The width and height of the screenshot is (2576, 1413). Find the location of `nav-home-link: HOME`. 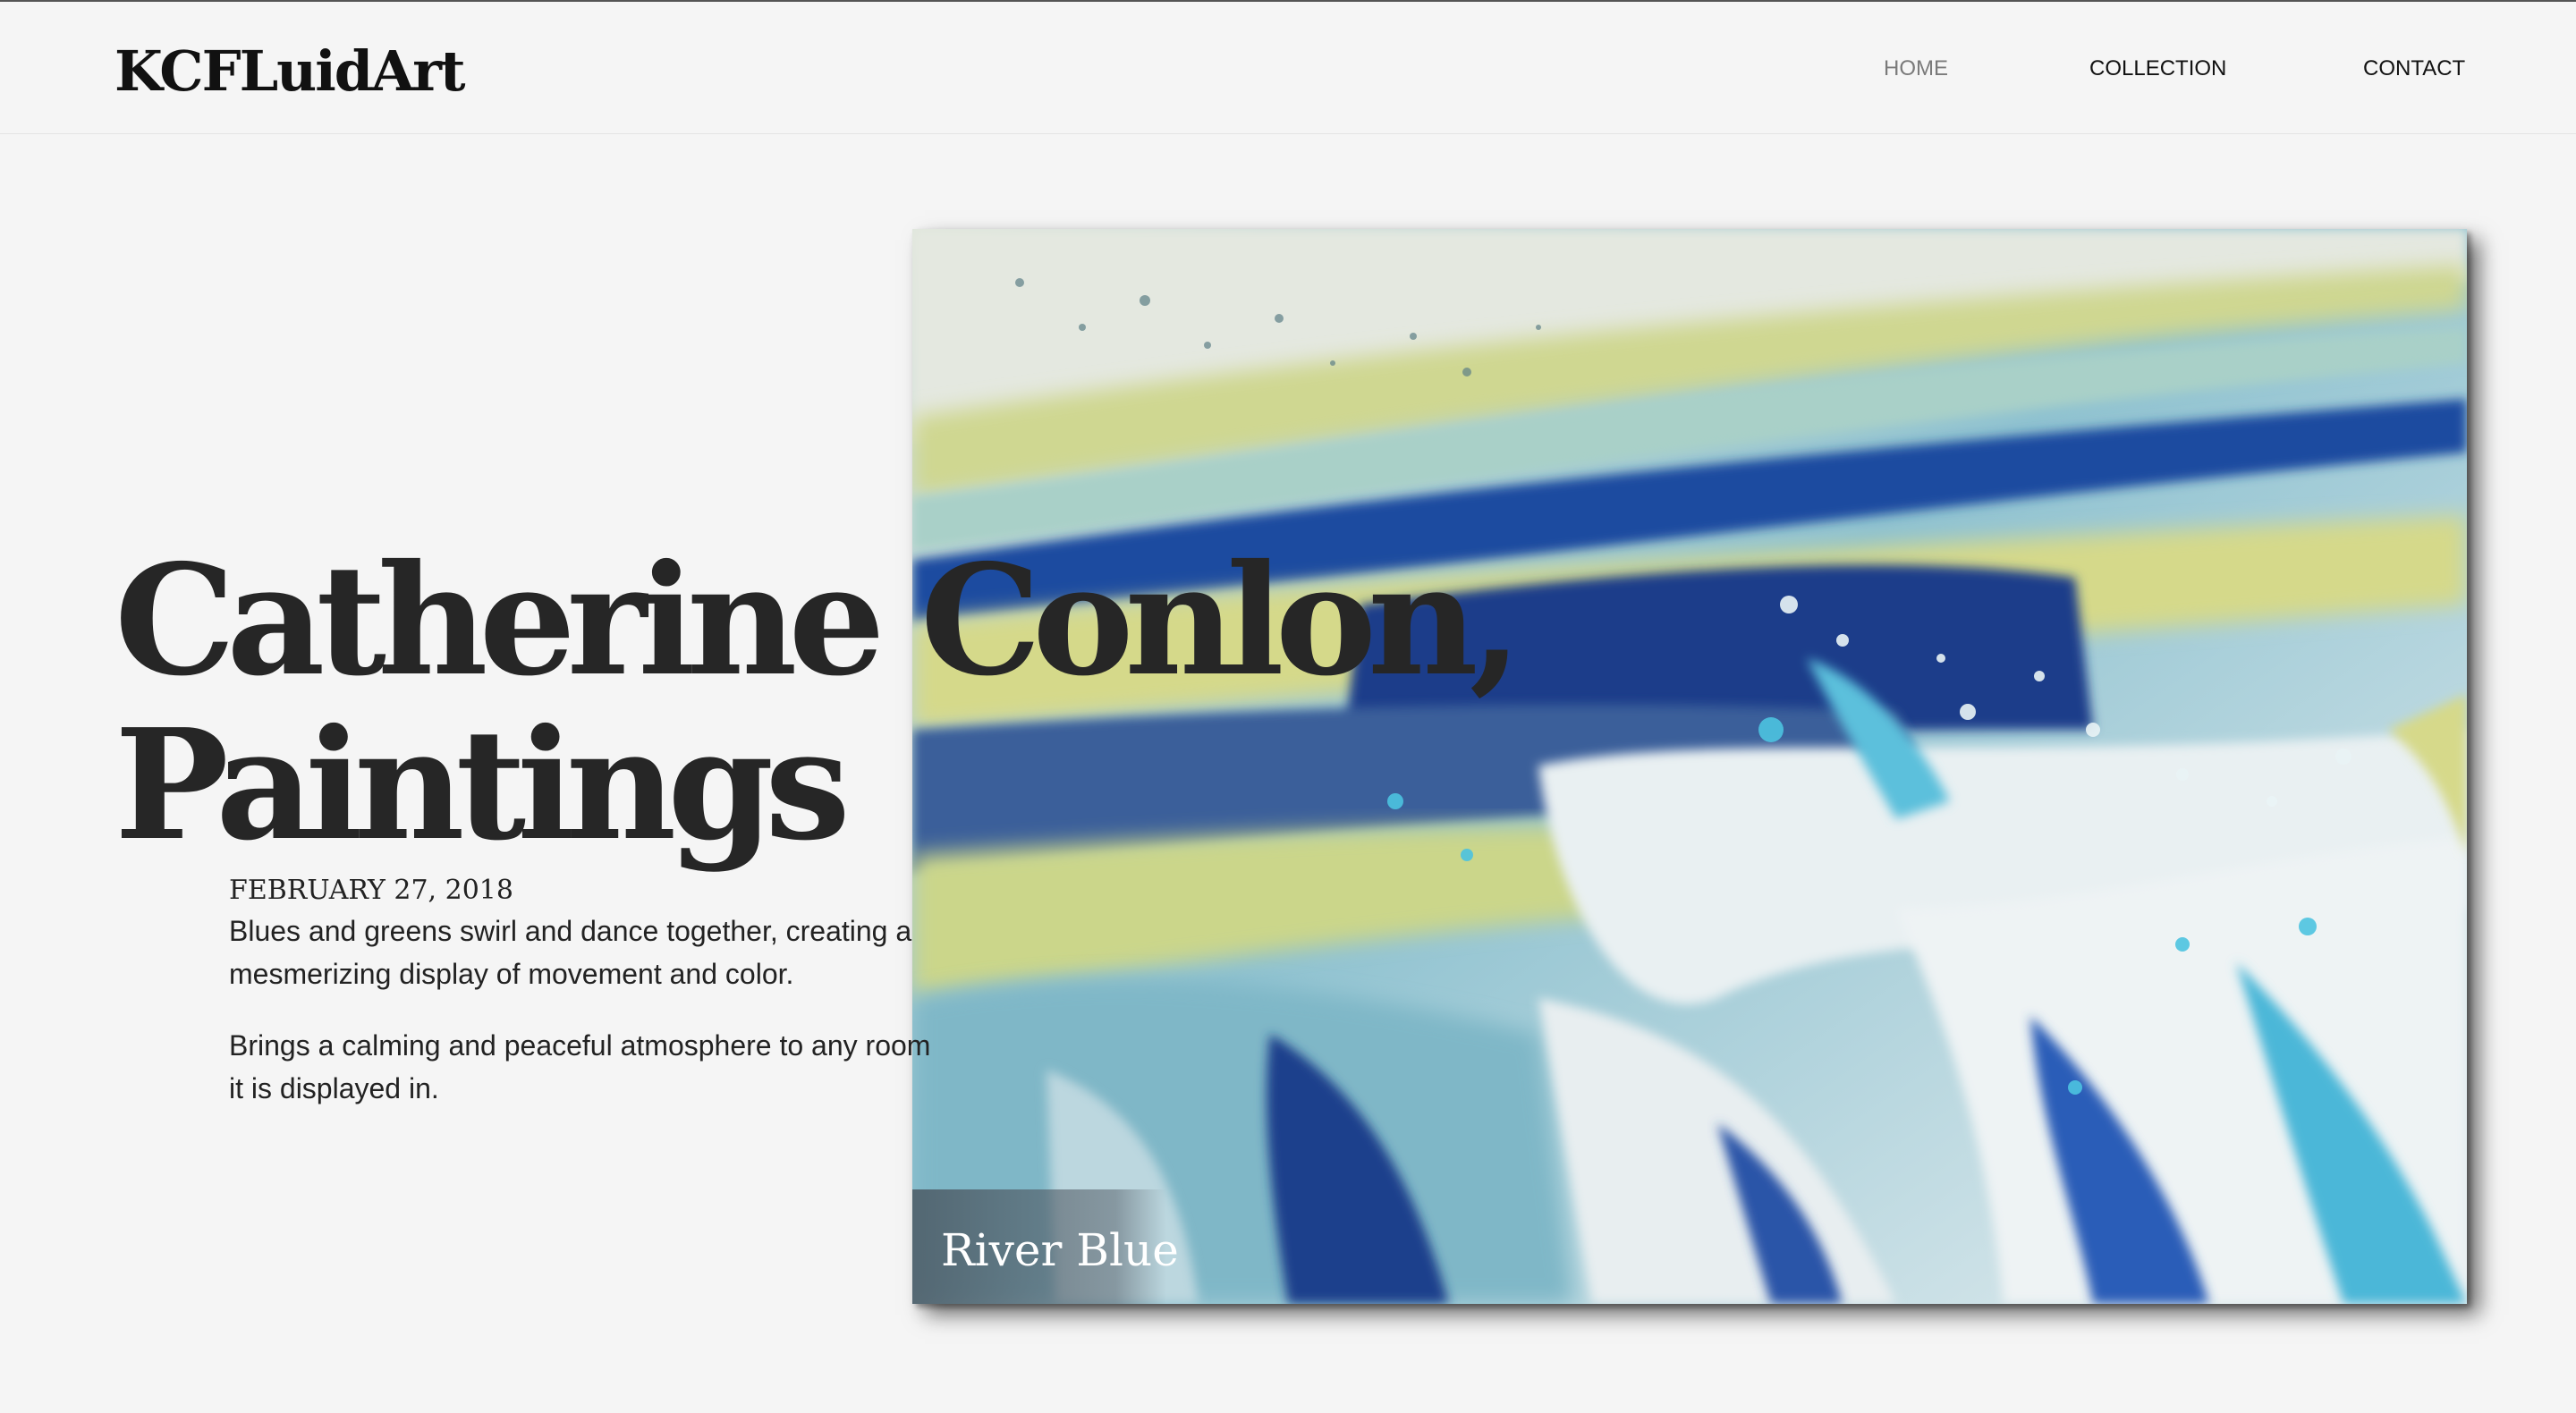

nav-home-link: HOME is located at coordinates (1916, 69).